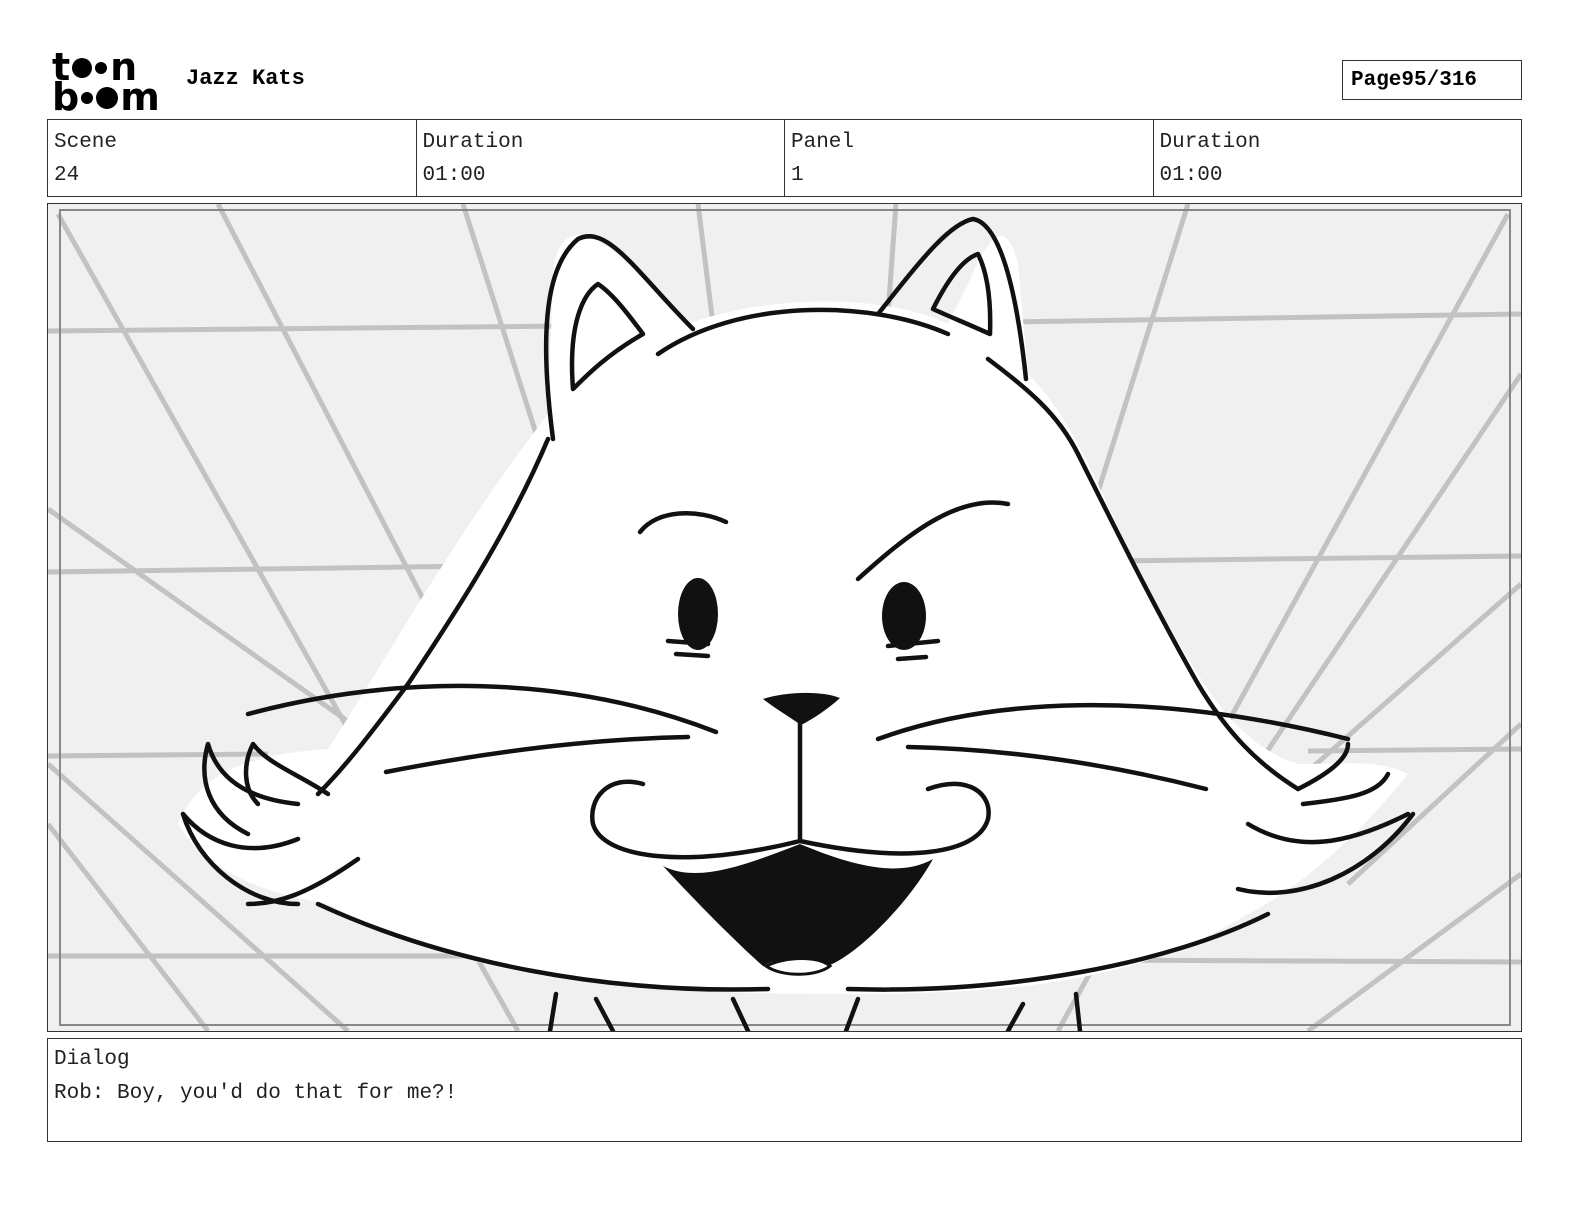  I want to click on dialog-box: Dialog Rob: Boy, you'd do that for me?!, so click(784, 1090).